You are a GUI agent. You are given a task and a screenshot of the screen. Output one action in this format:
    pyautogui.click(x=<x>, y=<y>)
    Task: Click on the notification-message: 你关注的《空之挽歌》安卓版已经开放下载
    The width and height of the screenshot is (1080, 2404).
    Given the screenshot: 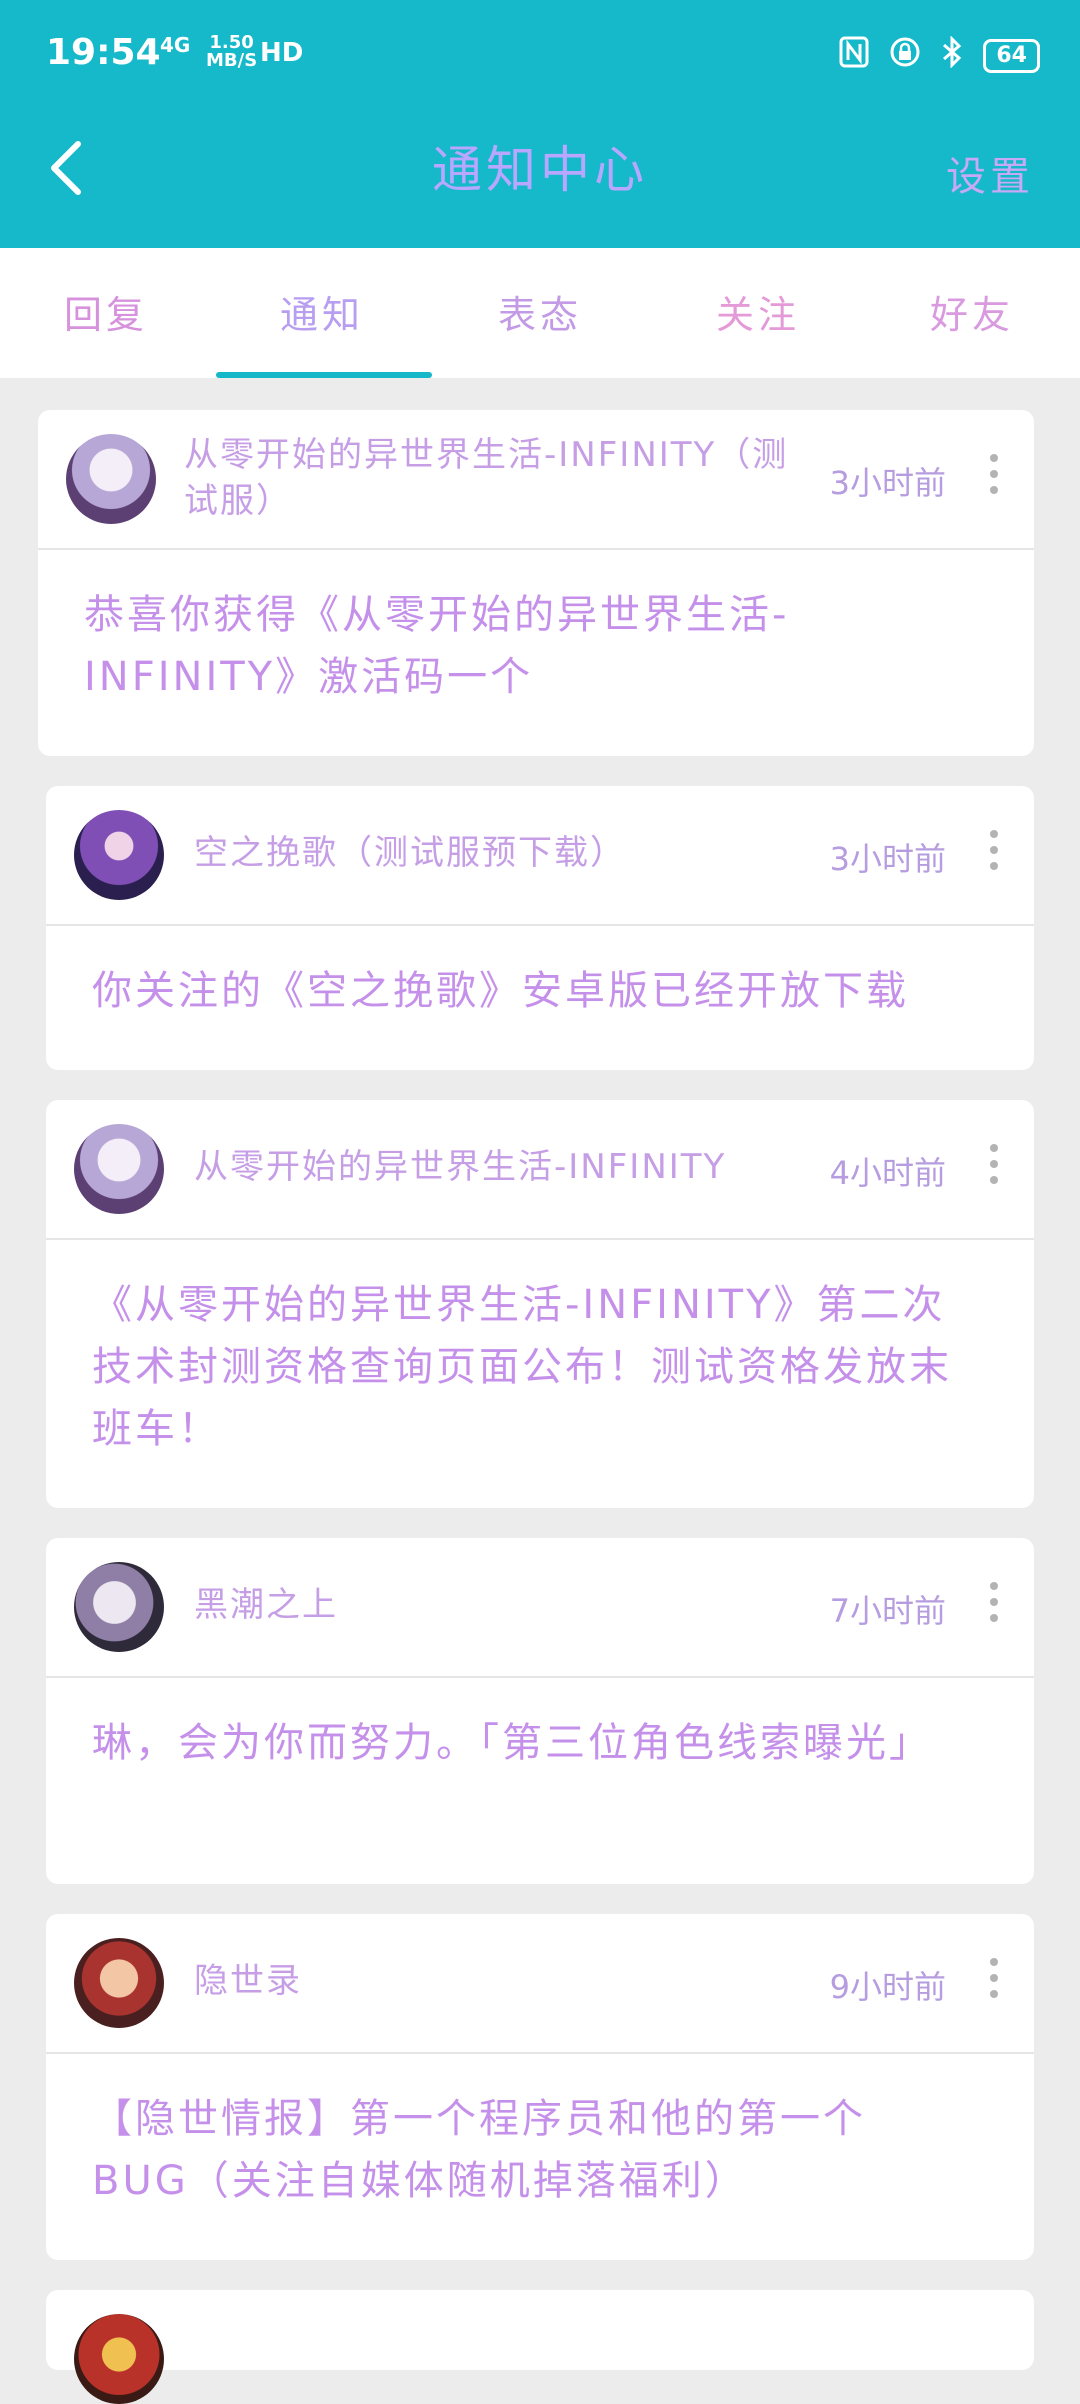 What is the action you would take?
    pyautogui.click(x=500, y=991)
    